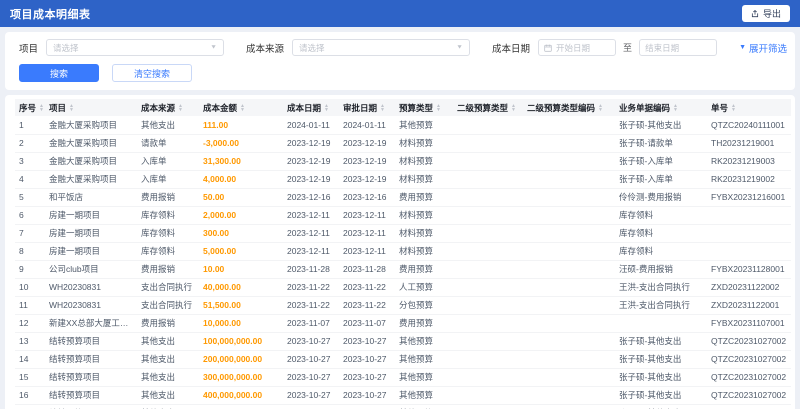 The height and width of the screenshot is (409, 800). Describe the element at coordinates (91, 305) in the screenshot. I see `cell: WH20230831` at that location.